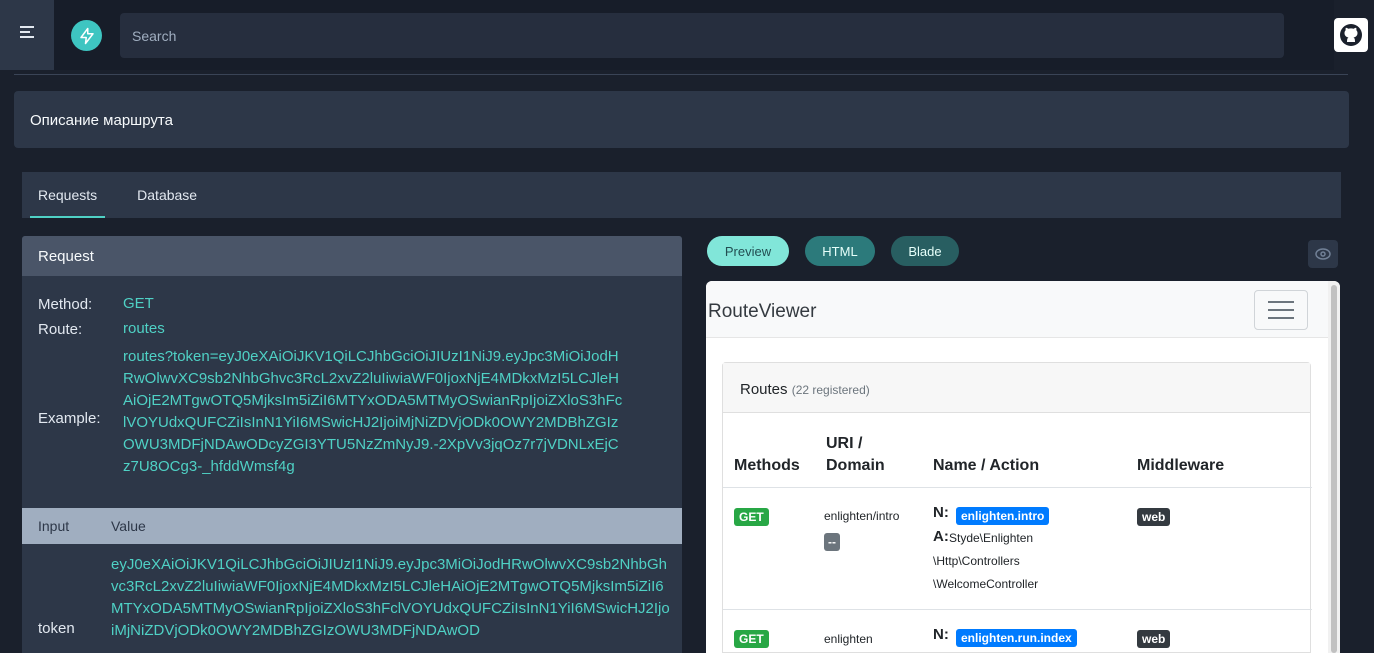 The height and width of the screenshot is (653, 1374). What do you see at coordinates (144, 328) in the screenshot?
I see `route-value: routes` at bounding box center [144, 328].